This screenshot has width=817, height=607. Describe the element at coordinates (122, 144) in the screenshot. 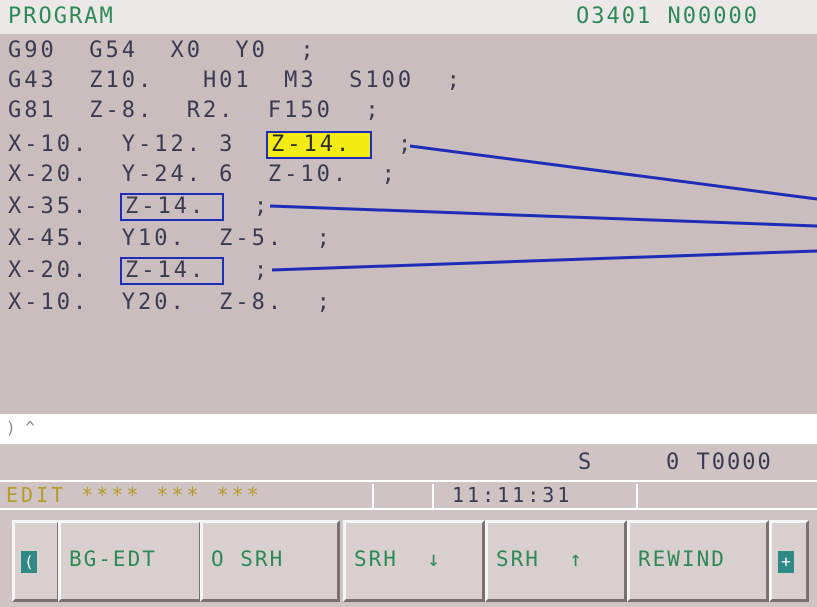

I see `program-line-text: X-10. Y-12. 3` at that location.